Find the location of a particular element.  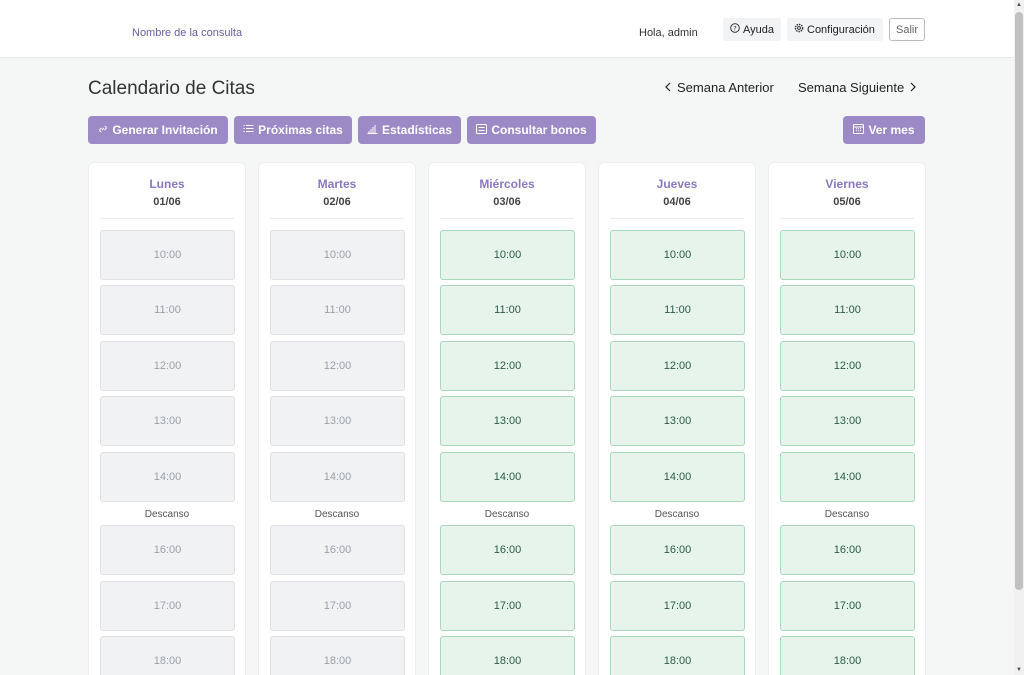

settings-button: Configuración is located at coordinates (835, 29).